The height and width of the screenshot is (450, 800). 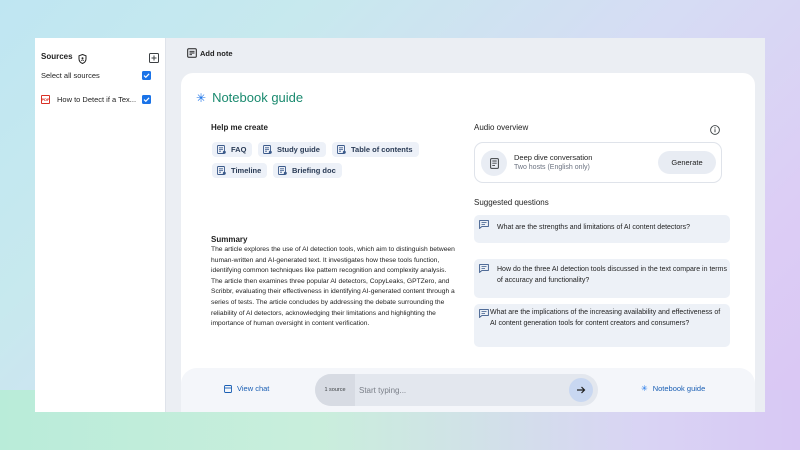 What do you see at coordinates (335, 390) in the screenshot?
I see `source-count-badge: 1 source` at bounding box center [335, 390].